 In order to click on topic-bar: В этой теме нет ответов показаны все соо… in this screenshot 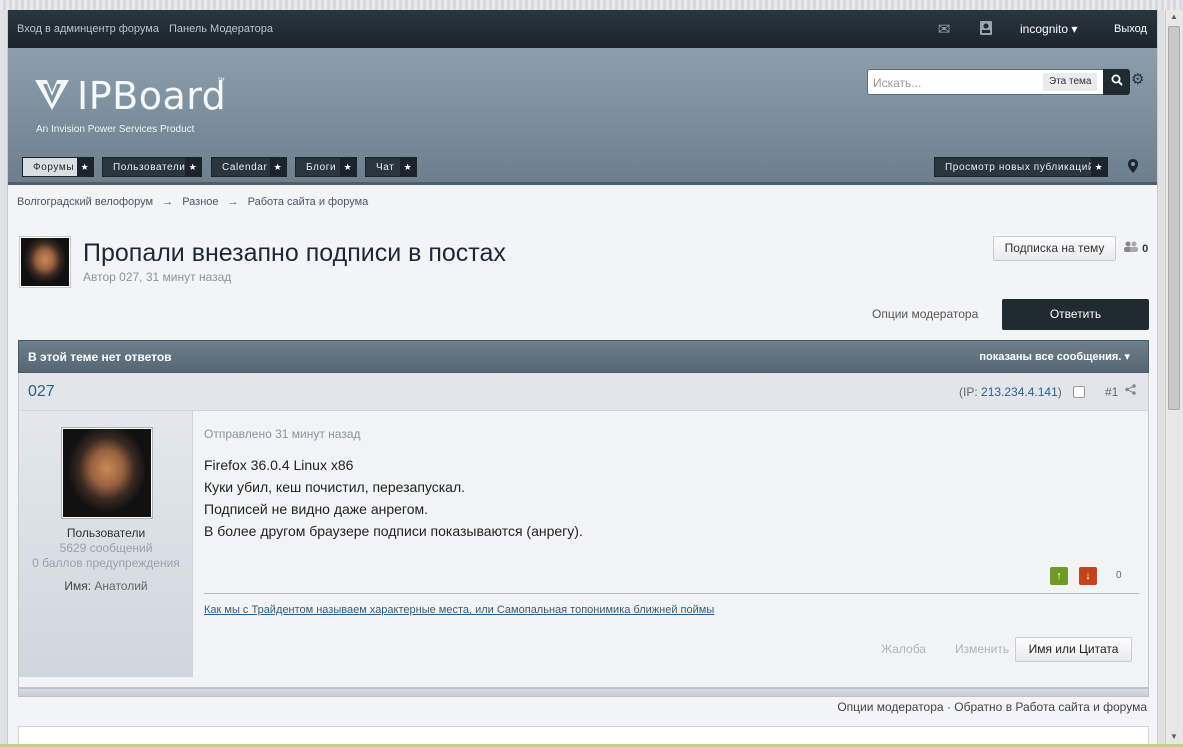, I will do `click(583, 356)`.